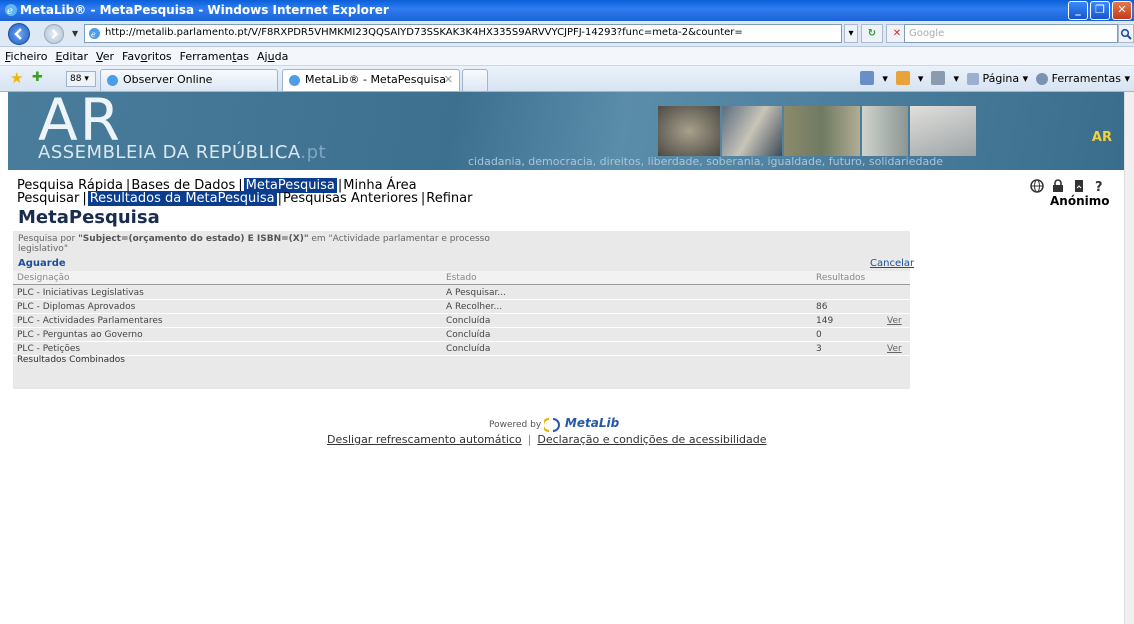 Image resolution: width=1134 pixels, height=624 pixels. What do you see at coordinates (448, 80) in the screenshot?
I see `close-tab-icon: ✕` at bounding box center [448, 80].